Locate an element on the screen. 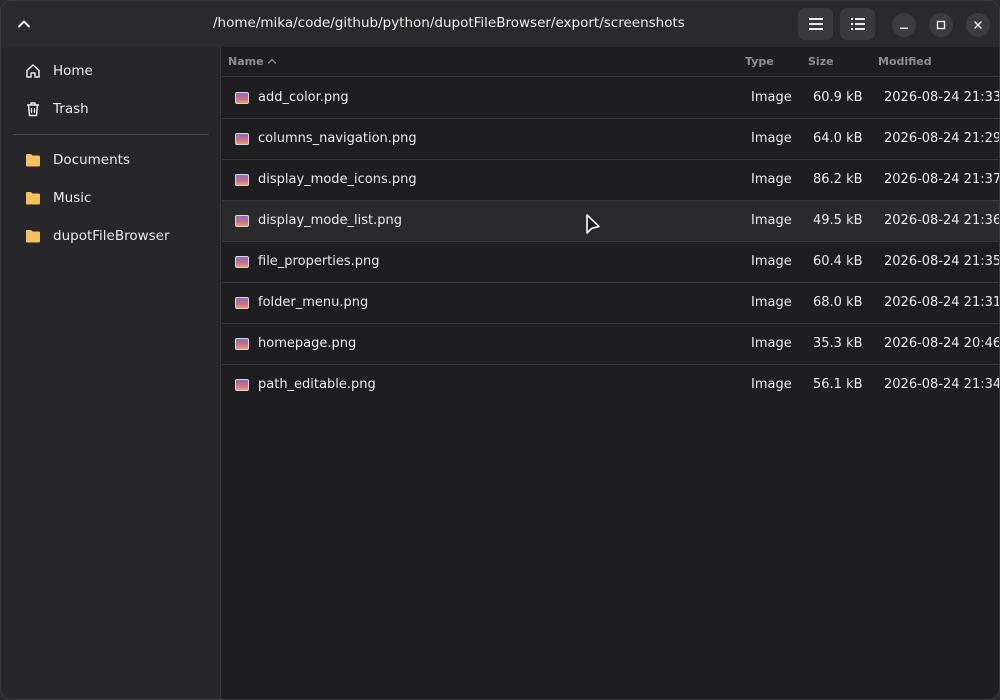 The width and height of the screenshot is (1000, 700). file-name: display_mode_icons.png is located at coordinates (337, 179).